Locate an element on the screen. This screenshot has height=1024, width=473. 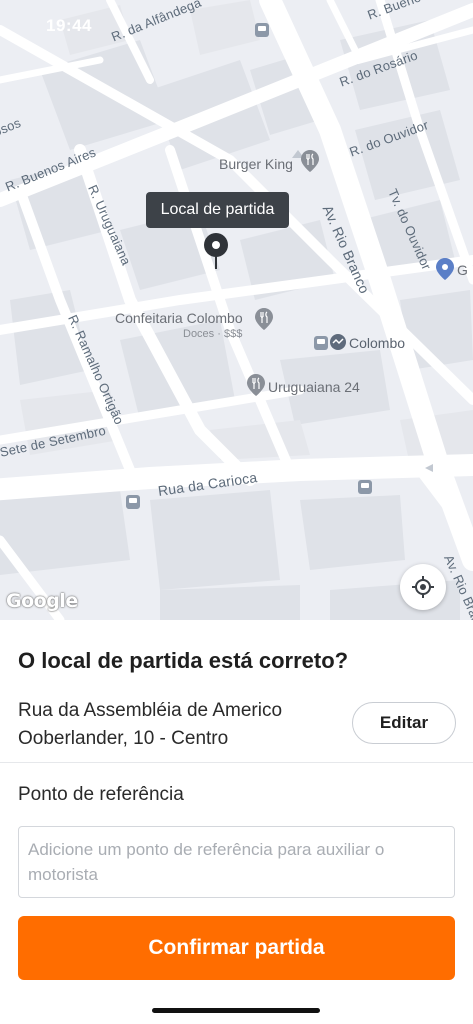
sheet-title: O local de partida está correto? is located at coordinates (183, 660).